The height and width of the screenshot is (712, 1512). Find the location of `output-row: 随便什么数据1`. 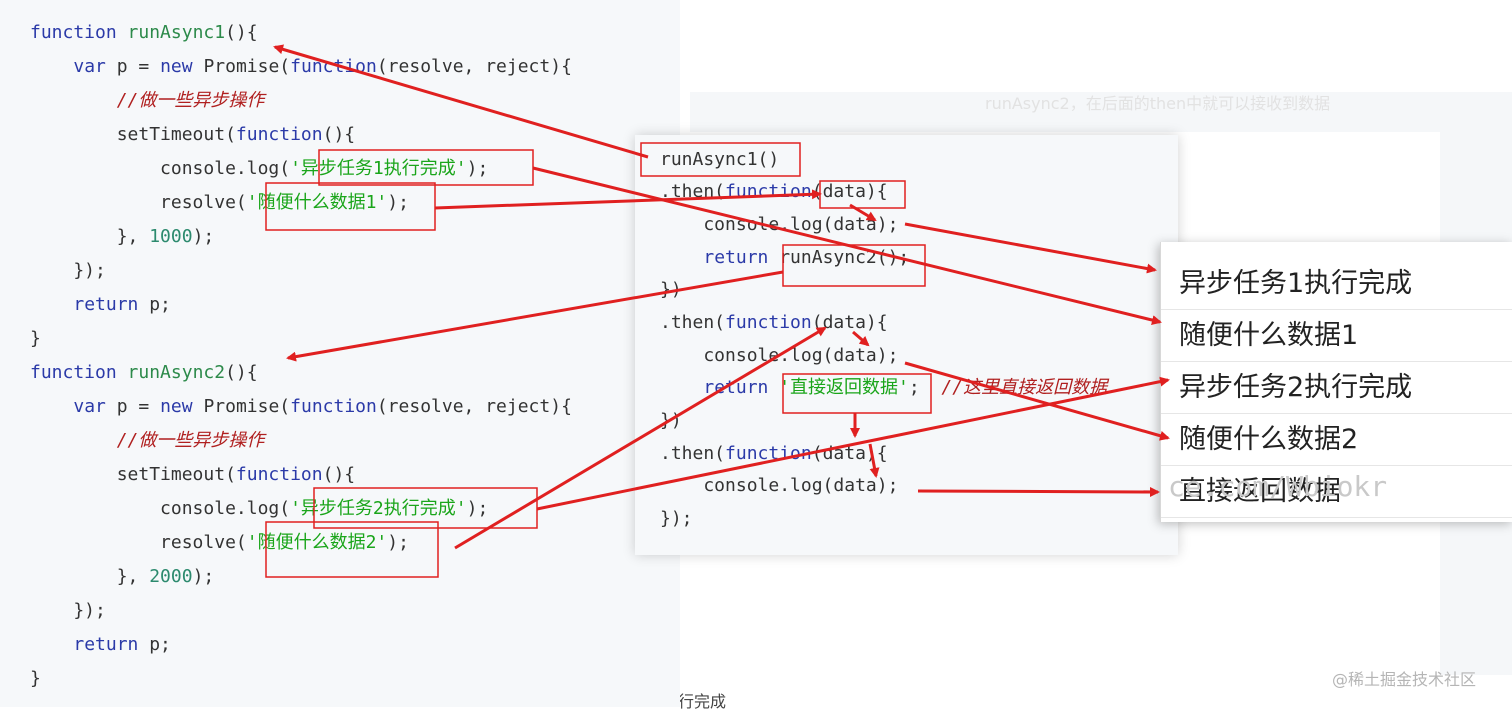

output-row: 随便什么数据1 is located at coordinates (1336, 336).